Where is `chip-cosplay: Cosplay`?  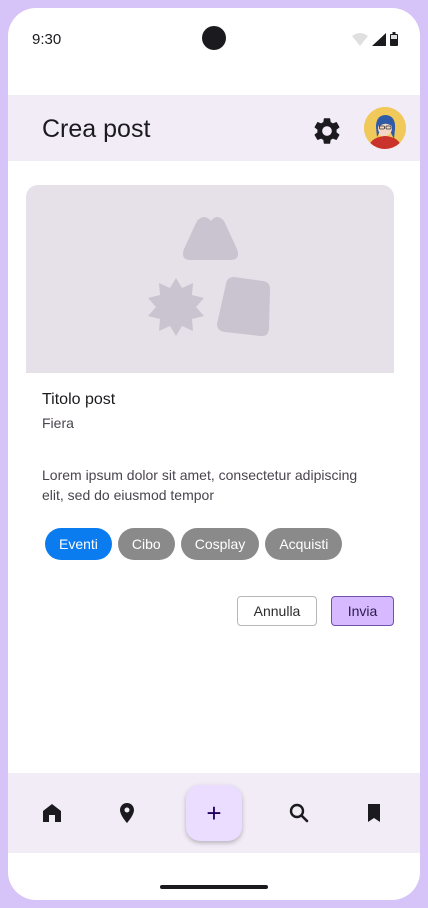 chip-cosplay: Cosplay is located at coordinates (220, 544).